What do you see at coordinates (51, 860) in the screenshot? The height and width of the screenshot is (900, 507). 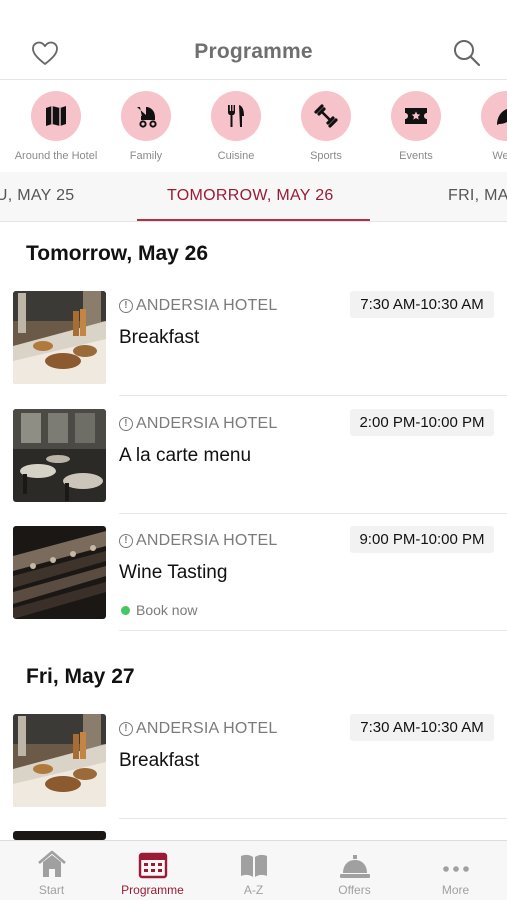 I see `house-icon` at bounding box center [51, 860].